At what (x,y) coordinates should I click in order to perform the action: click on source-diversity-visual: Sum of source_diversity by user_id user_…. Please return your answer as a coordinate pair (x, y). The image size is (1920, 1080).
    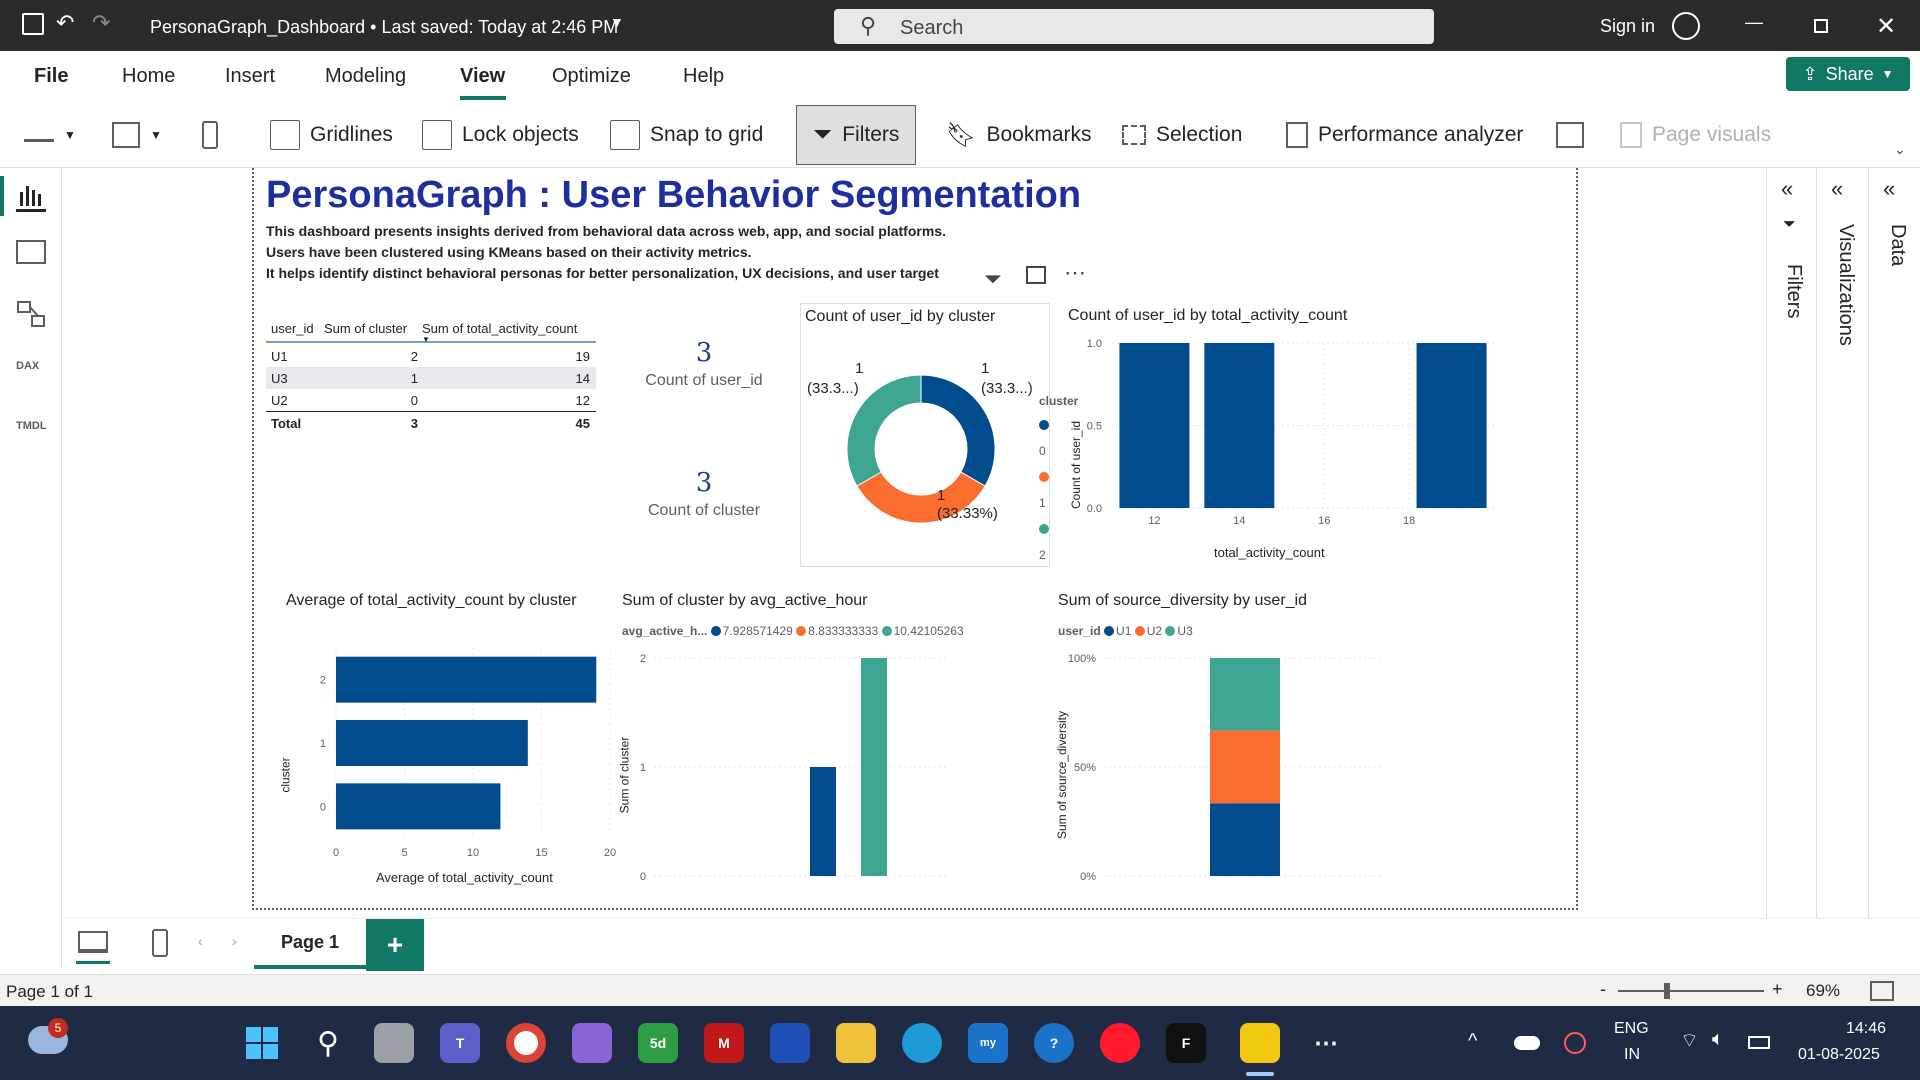
    Looking at the image, I should click on (1219, 738).